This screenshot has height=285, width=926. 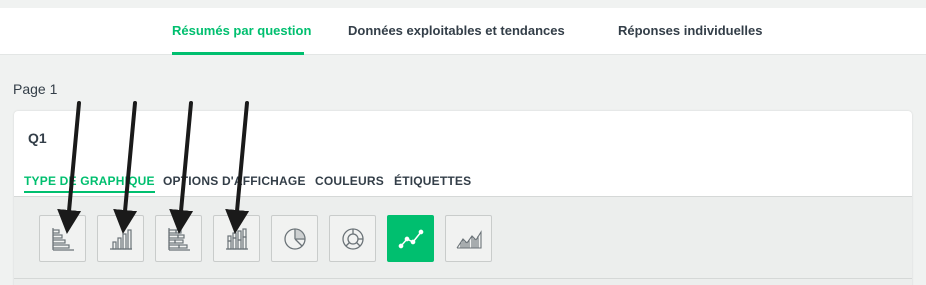 What do you see at coordinates (349, 182) in the screenshot?
I see `subtab-colors: COULEURS` at bounding box center [349, 182].